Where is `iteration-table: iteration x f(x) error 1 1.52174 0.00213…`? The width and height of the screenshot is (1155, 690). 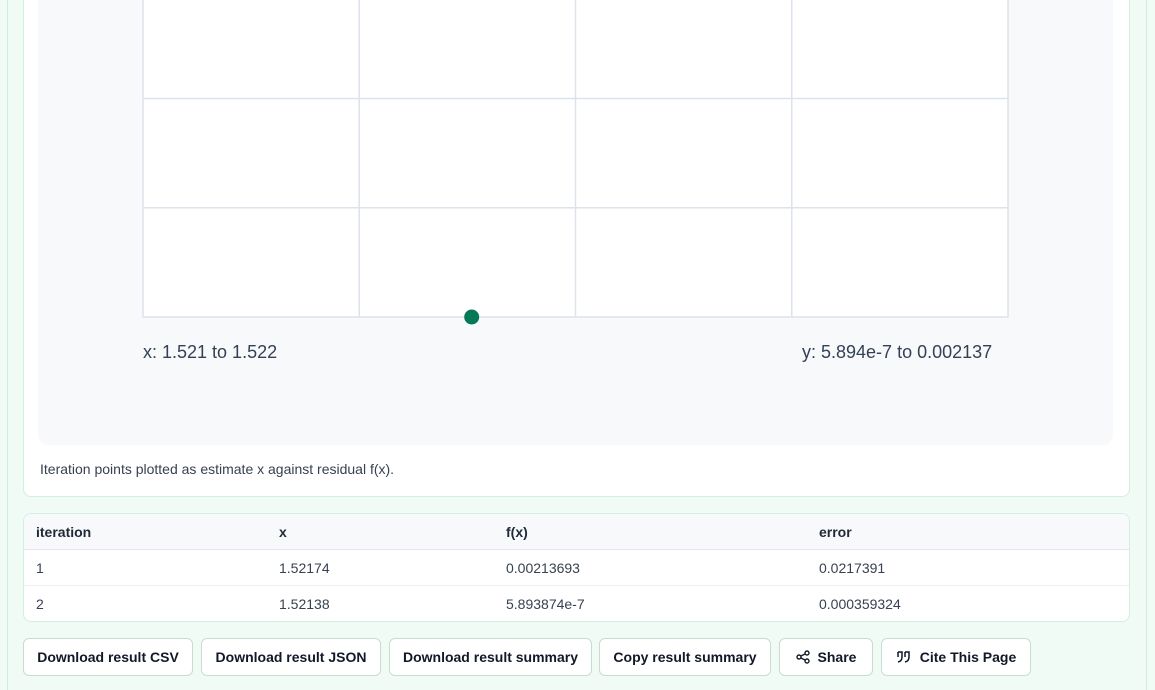
iteration-table: iteration x f(x) error 1 1.52174 0.00213… is located at coordinates (576, 567).